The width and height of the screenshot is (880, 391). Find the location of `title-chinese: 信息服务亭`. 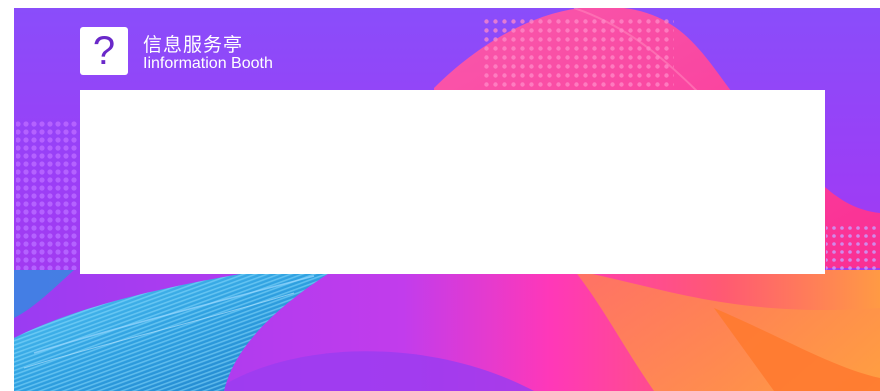

title-chinese: 信息服务亭 is located at coordinates (193, 45).